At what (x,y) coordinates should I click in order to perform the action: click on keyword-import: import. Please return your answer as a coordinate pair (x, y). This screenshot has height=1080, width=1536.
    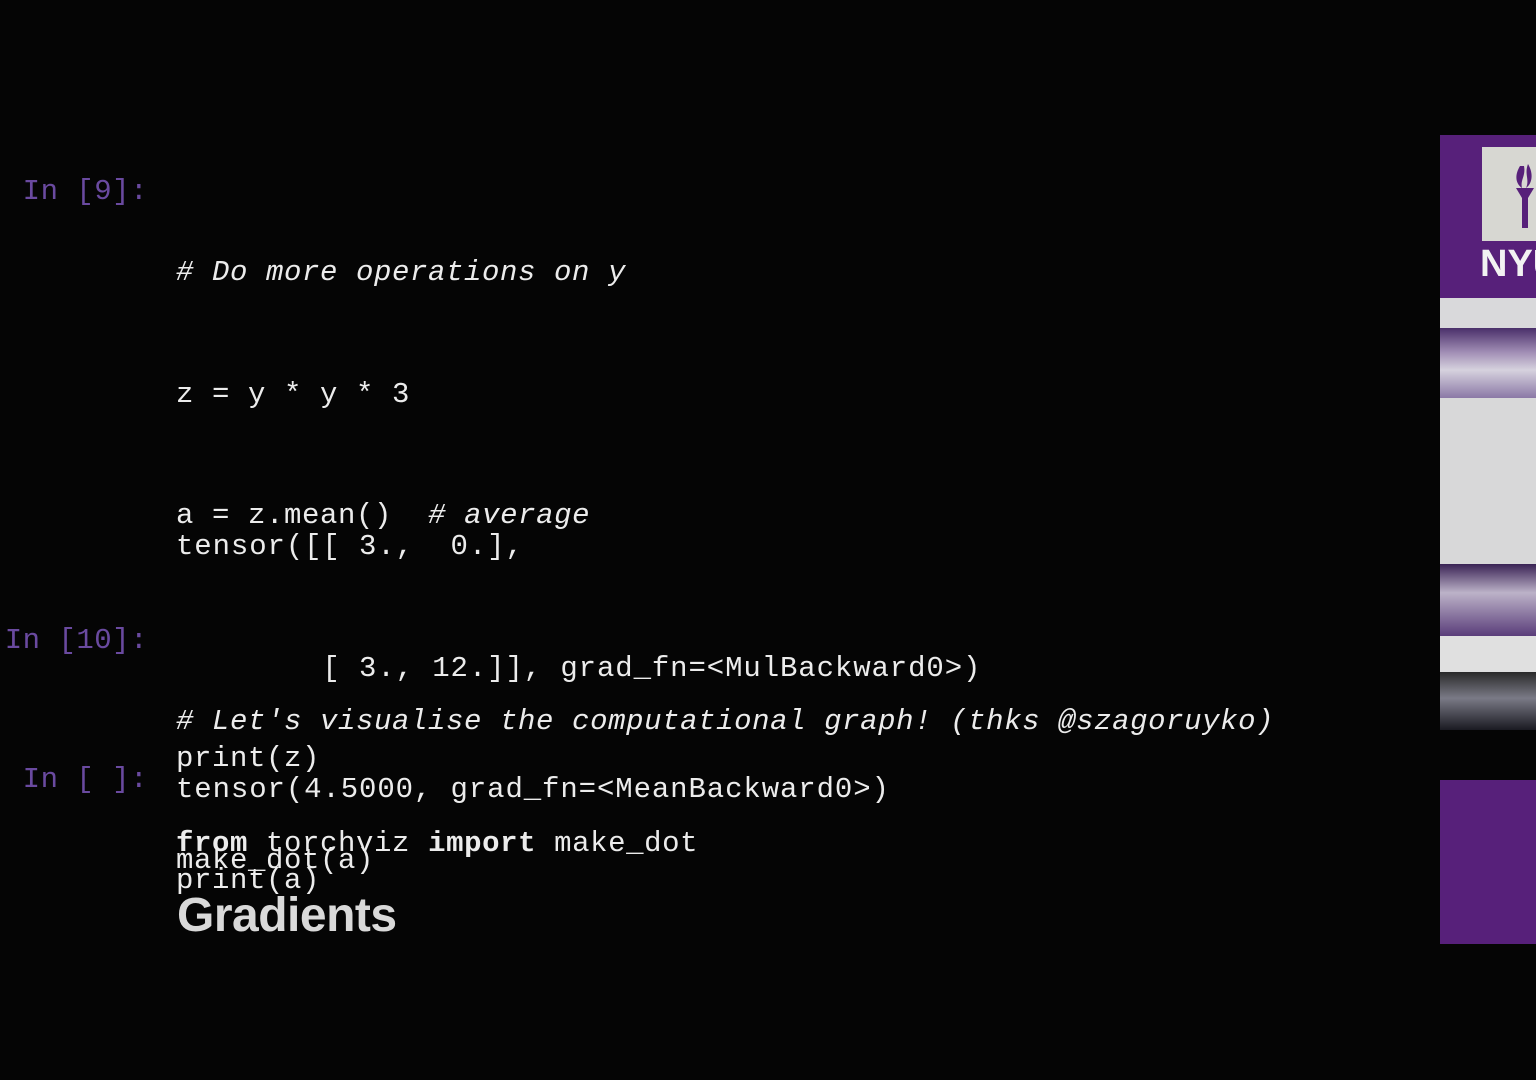
    Looking at the image, I should click on (482, 843).